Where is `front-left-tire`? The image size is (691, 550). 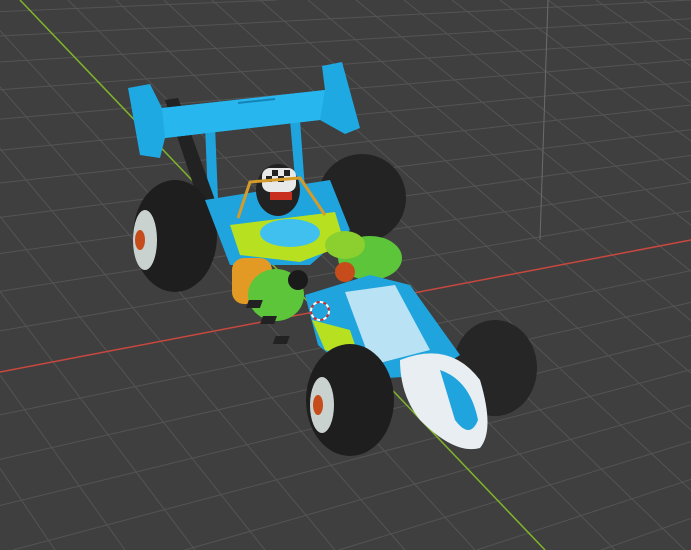
front-left-tire is located at coordinates (350, 400).